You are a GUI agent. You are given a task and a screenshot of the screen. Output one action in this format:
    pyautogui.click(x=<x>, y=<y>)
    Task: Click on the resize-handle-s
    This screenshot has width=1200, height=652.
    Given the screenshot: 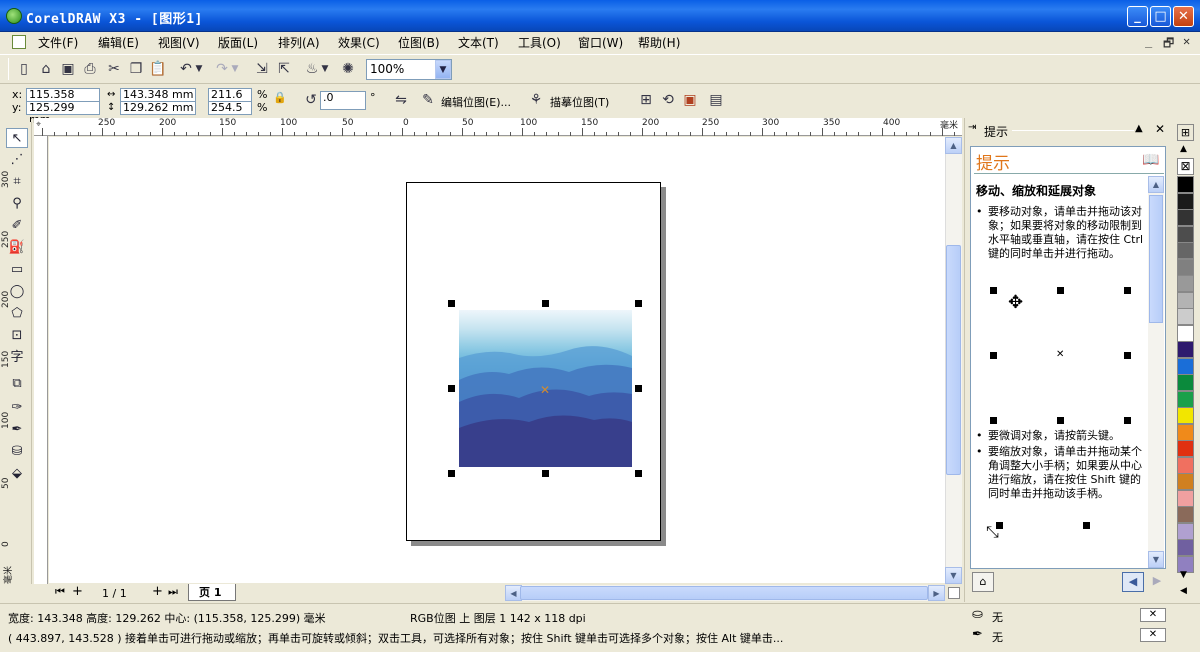 What is the action you would take?
    pyautogui.click(x=545, y=473)
    